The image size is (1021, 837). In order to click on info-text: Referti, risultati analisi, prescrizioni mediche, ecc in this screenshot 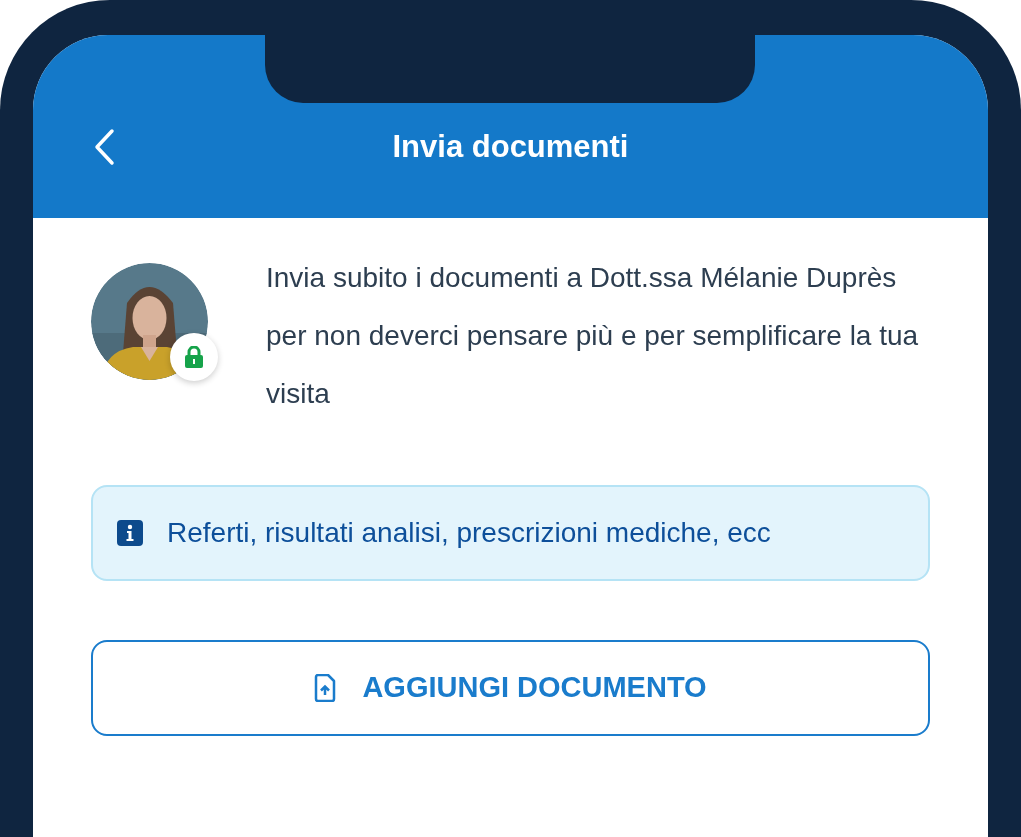, I will do `click(469, 533)`.